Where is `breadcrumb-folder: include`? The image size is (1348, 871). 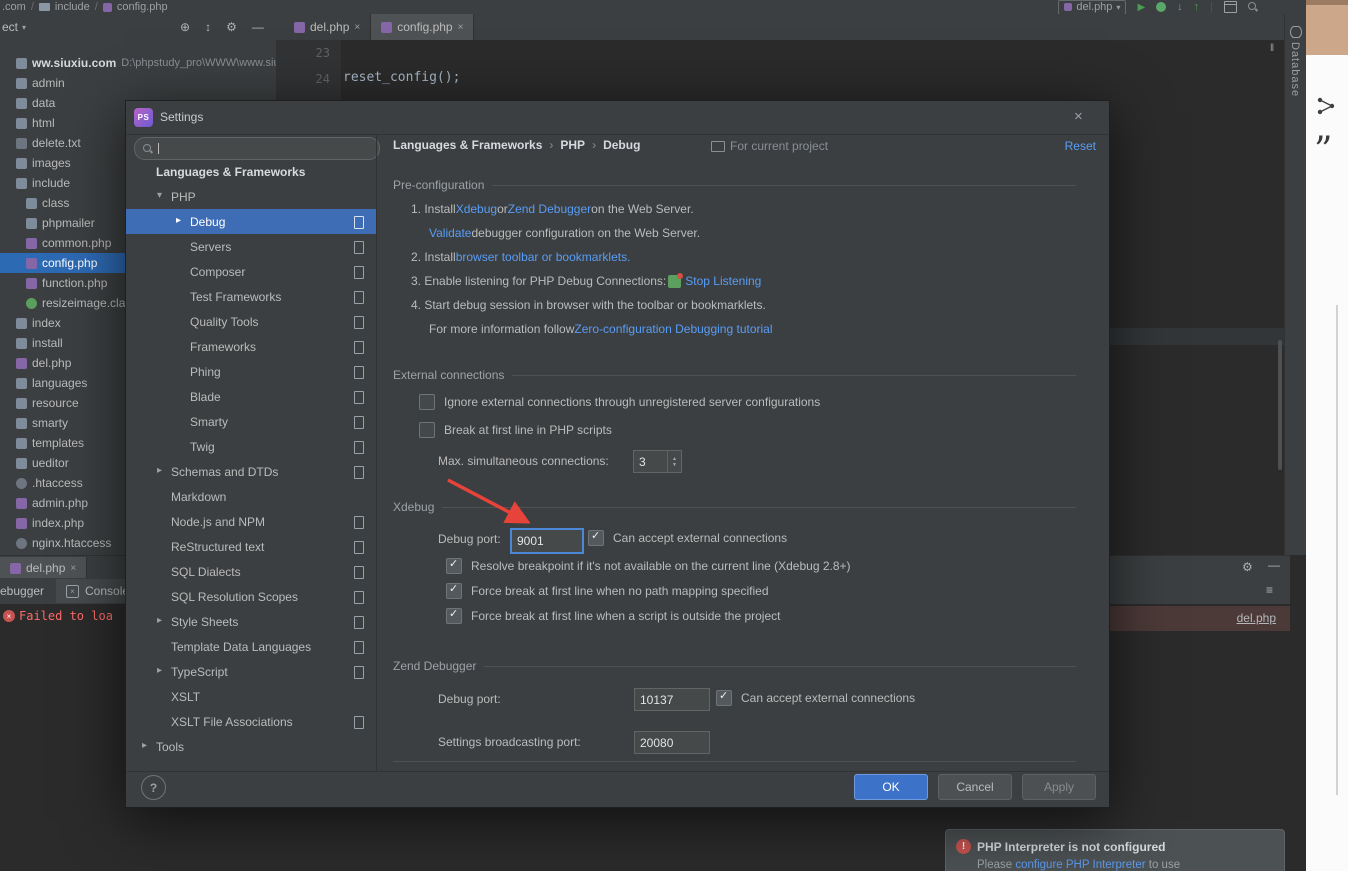 breadcrumb-folder: include is located at coordinates (72, 7).